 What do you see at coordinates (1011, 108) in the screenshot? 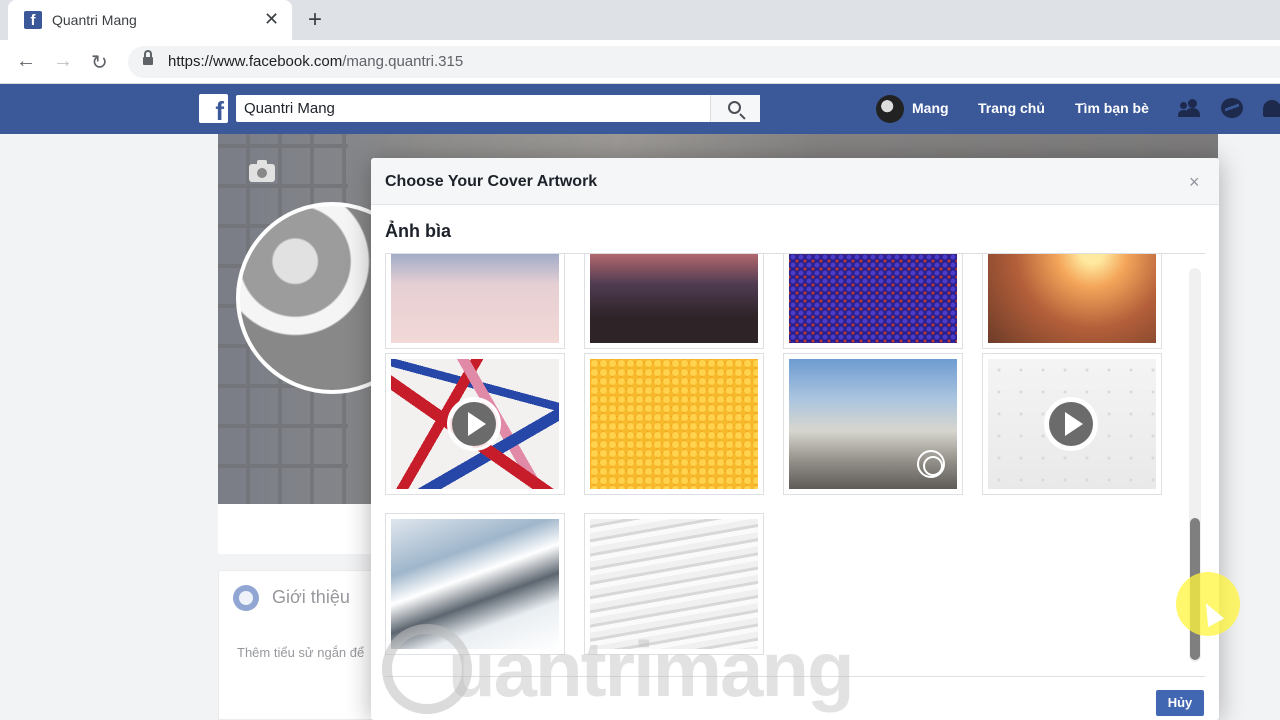
I see `nav-home-link: Trang chủ` at bounding box center [1011, 108].